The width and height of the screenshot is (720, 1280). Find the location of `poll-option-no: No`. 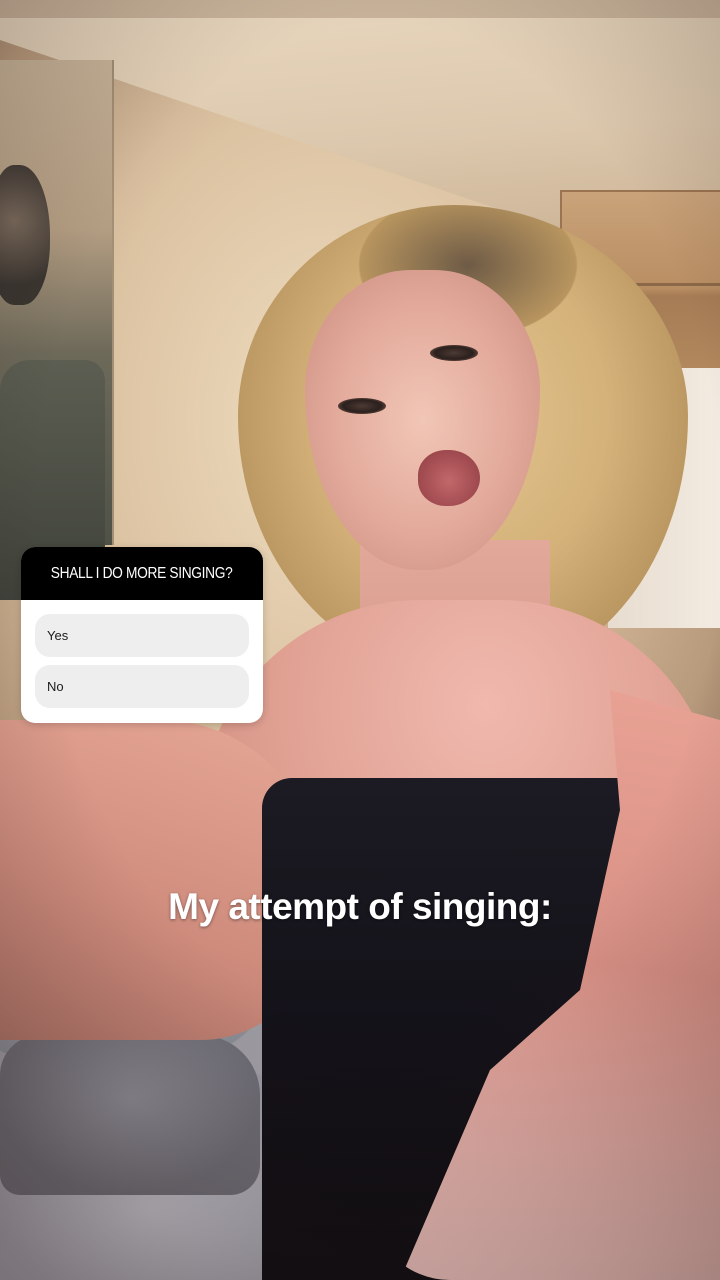

poll-option-no: No is located at coordinates (142, 686).